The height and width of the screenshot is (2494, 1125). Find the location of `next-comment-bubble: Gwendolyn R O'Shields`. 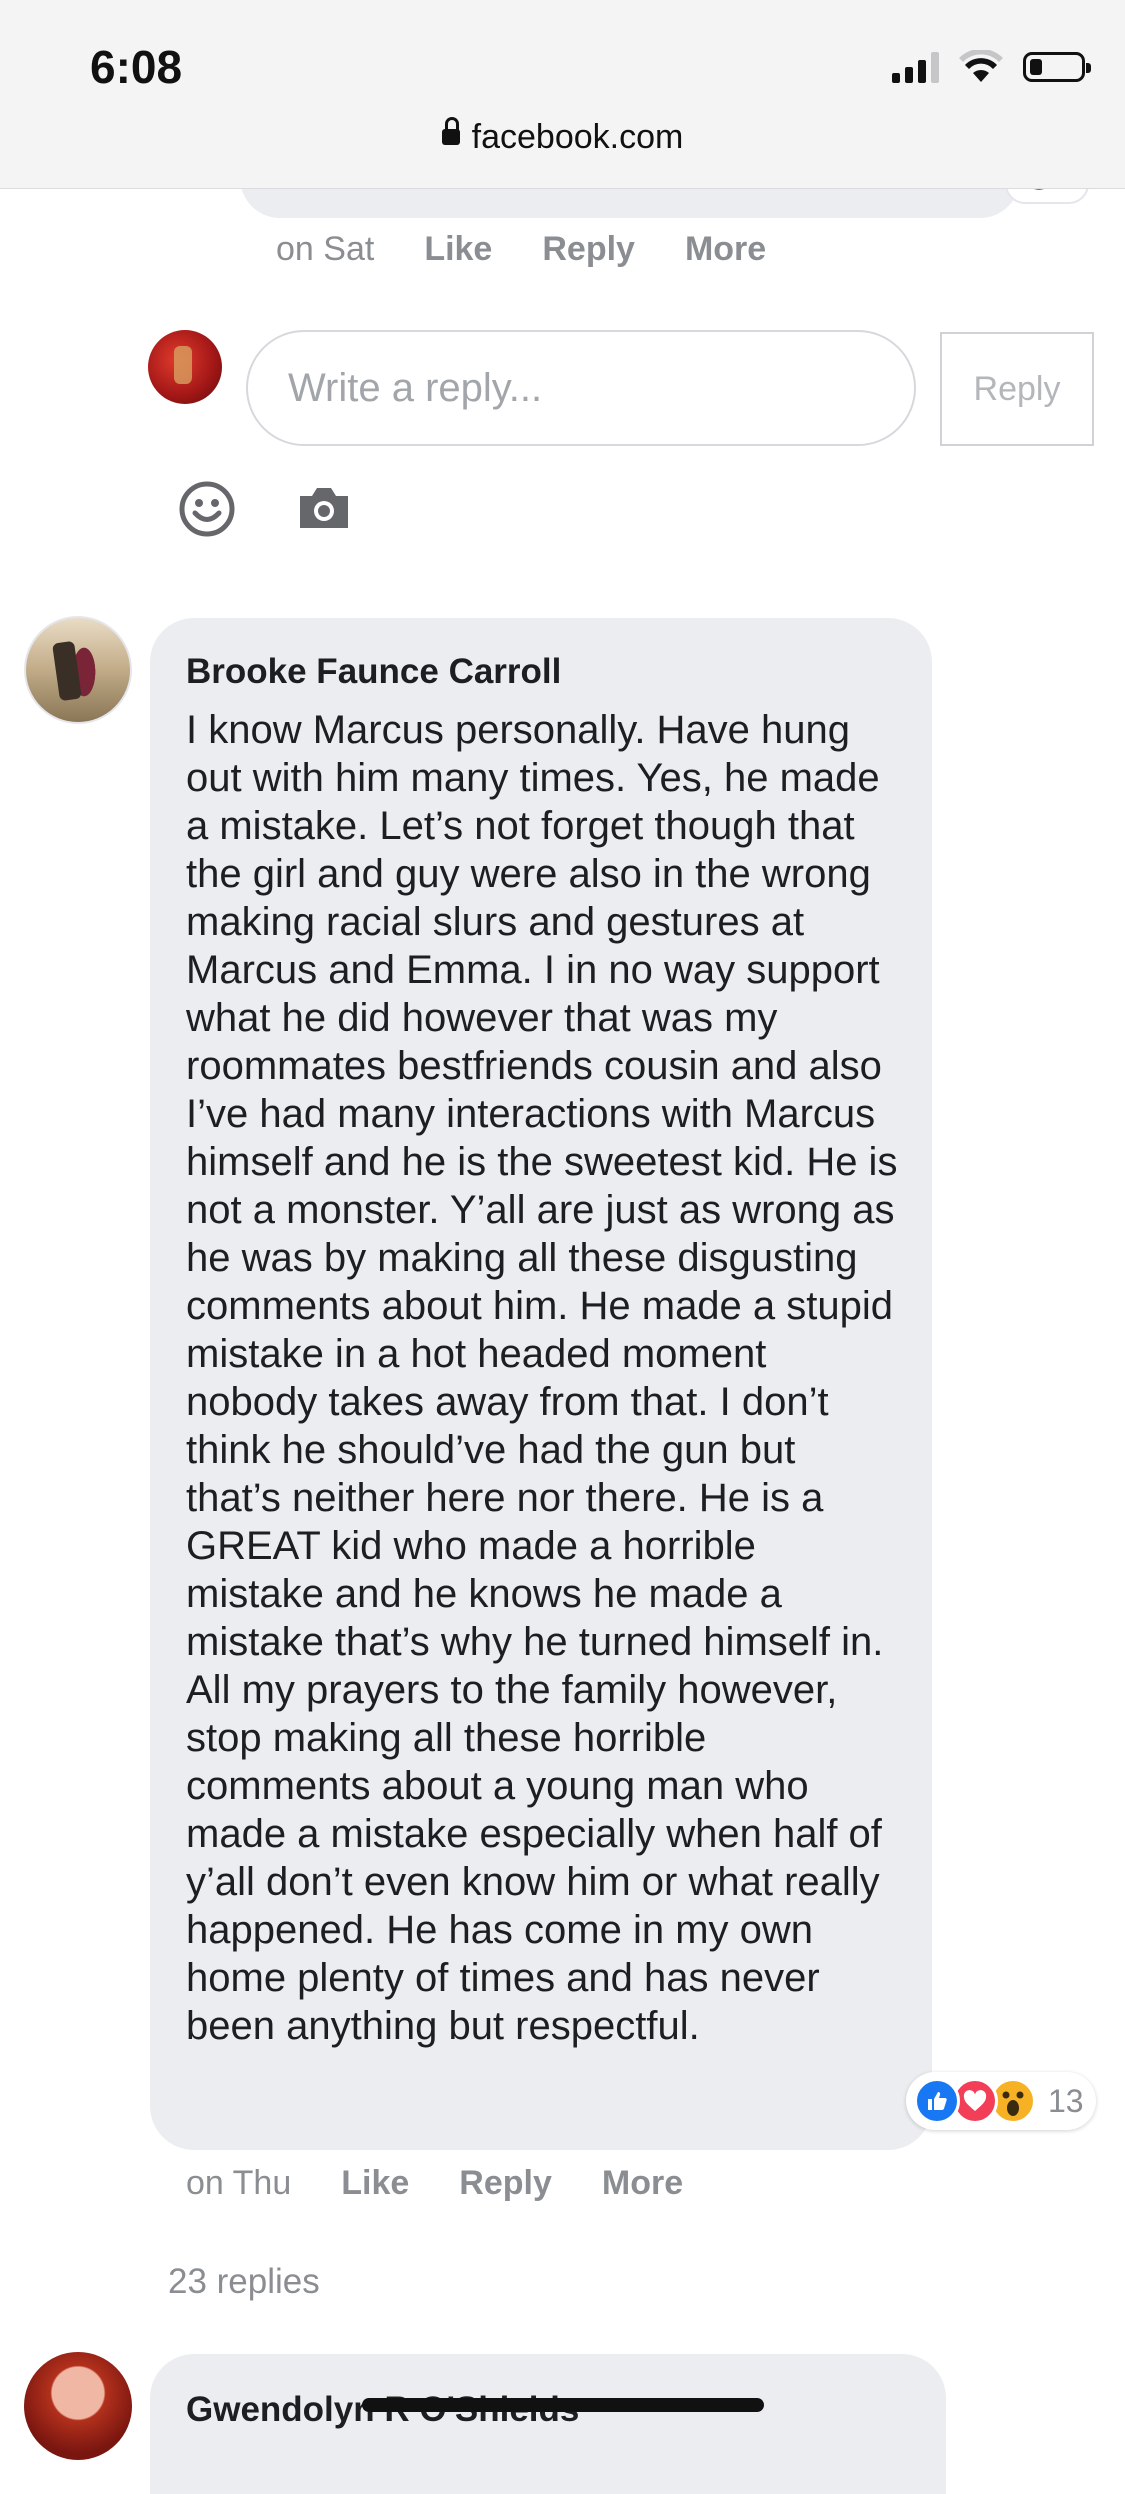

next-comment-bubble: Gwendolyn R O'Shields is located at coordinates (548, 2424).